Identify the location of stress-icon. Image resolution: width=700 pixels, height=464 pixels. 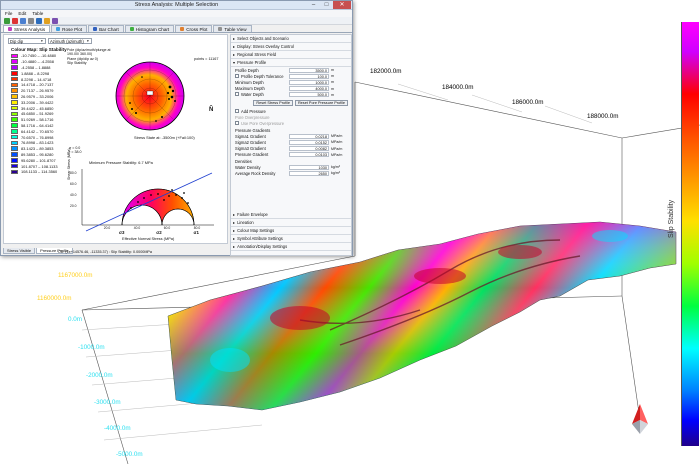
(10, 29).